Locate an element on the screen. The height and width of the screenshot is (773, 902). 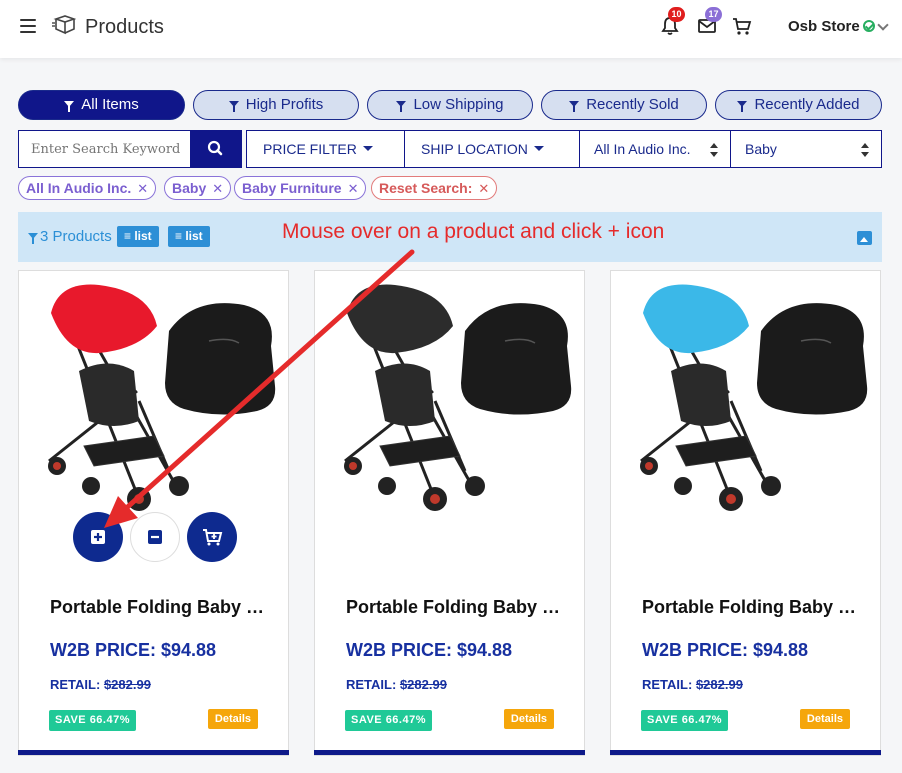
tab-label: All Items is located at coordinates (110, 104).